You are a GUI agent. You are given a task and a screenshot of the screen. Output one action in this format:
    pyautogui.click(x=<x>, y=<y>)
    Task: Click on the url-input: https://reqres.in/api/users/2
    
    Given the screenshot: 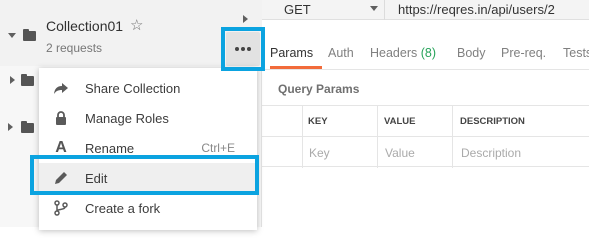 What is the action you would take?
    pyautogui.click(x=487, y=8)
    